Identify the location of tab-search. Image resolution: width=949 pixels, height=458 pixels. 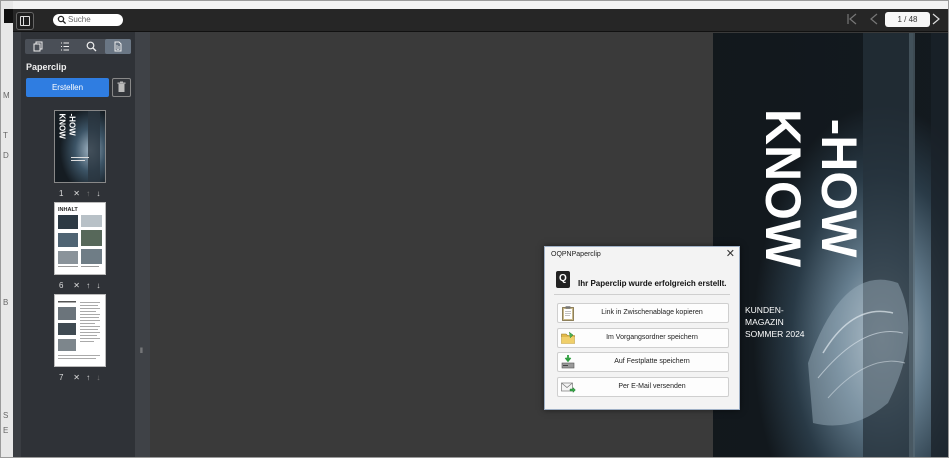
(91, 46).